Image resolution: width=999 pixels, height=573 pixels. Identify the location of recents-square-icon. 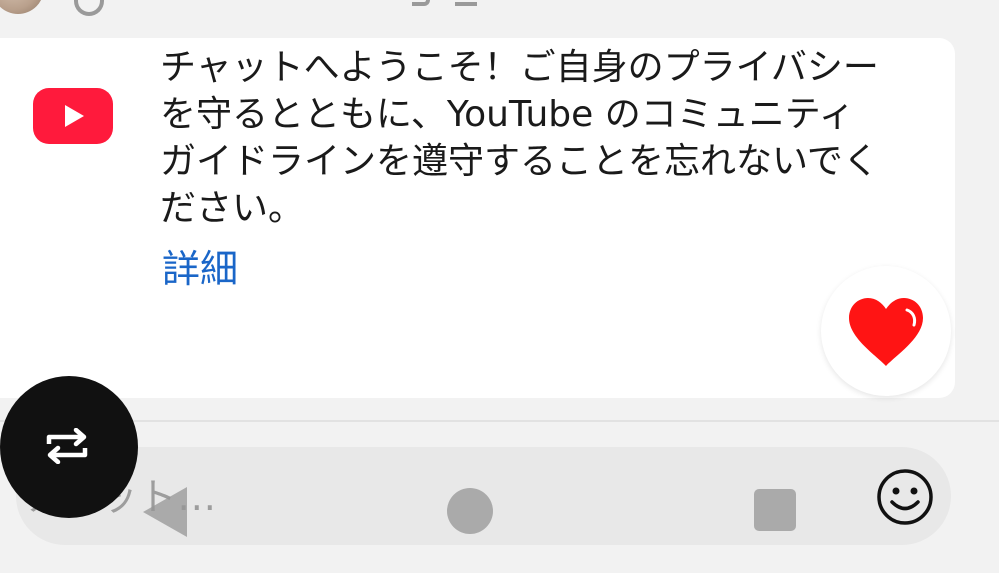
(775, 510).